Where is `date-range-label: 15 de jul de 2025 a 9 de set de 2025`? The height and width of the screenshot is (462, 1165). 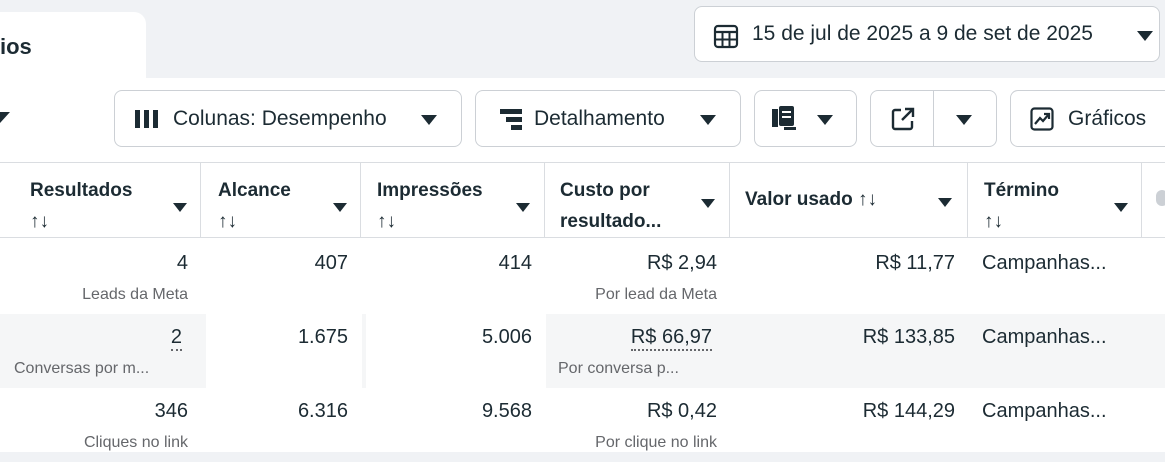 date-range-label: 15 de jul de 2025 a 9 de set de 2025 is located at coordinates (922, 33).